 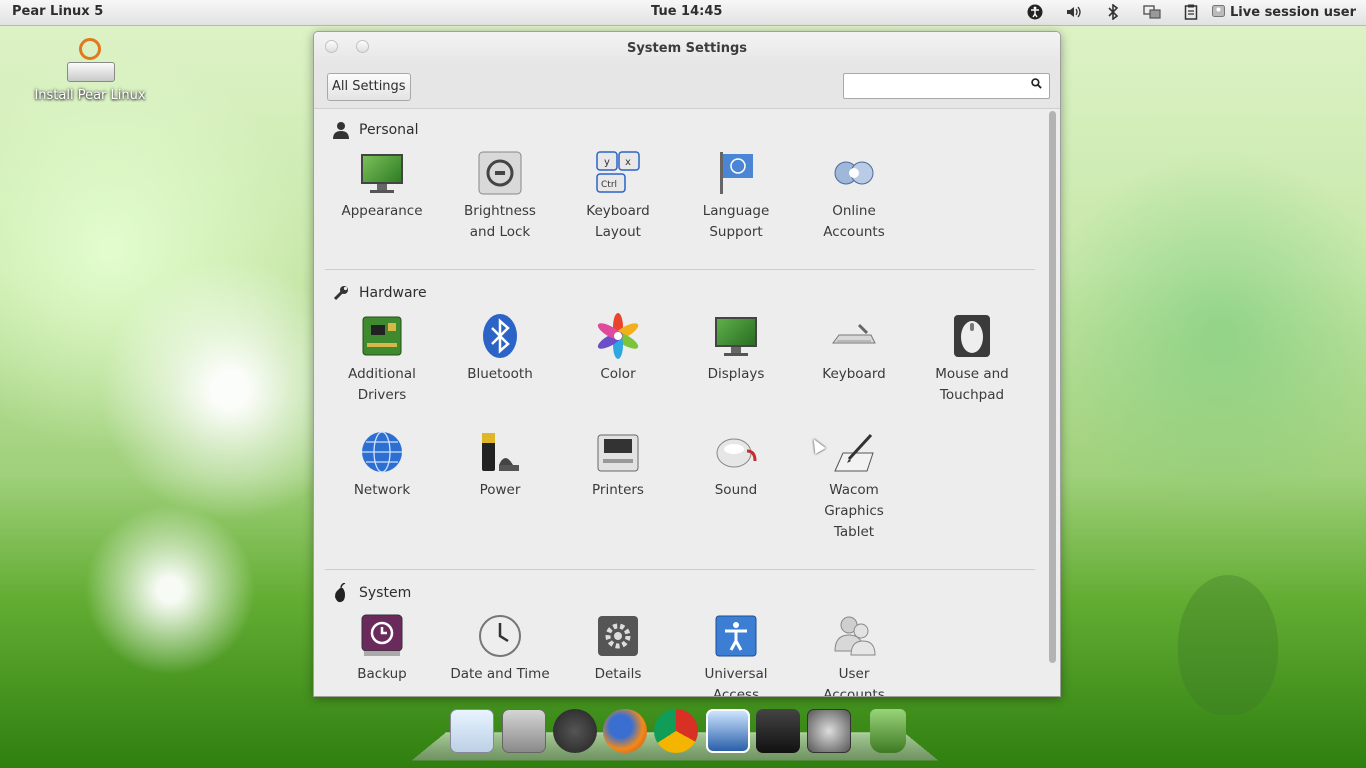 I want to click on section-system: System, so click(x=371, y=593).